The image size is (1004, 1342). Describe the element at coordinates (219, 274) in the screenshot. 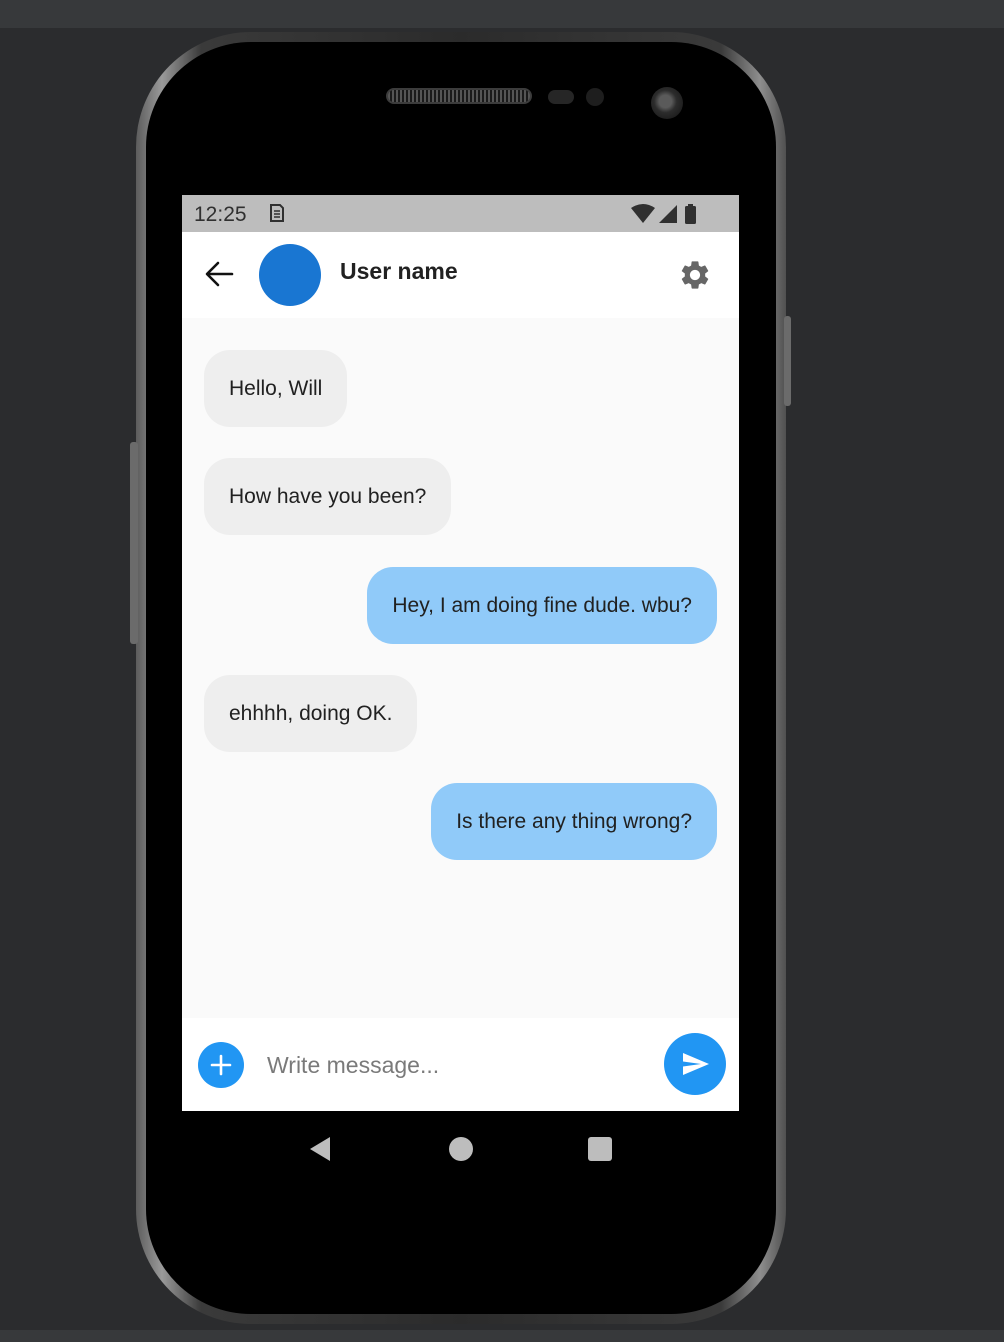

I see `arrow-back-icon` at that location.